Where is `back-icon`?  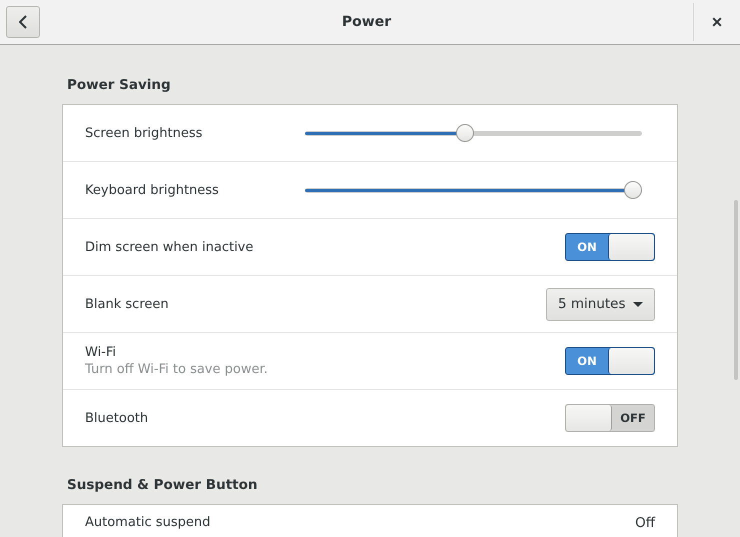 back-icon is located at coordinates (23, 22).